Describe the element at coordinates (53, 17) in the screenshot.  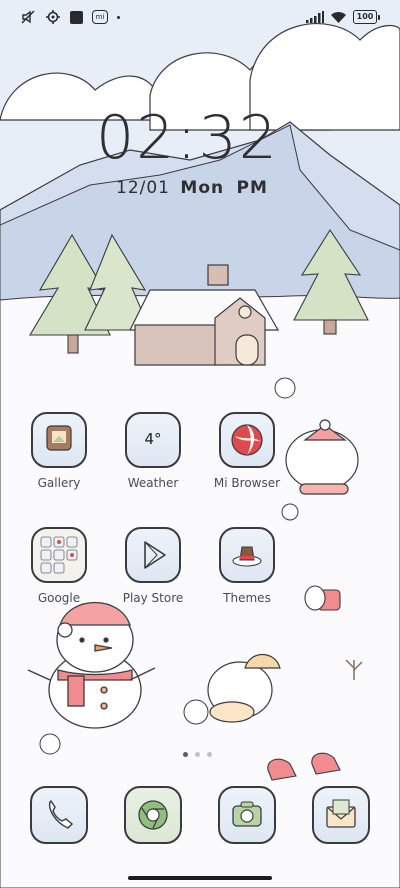
I see `settings-gear-icon` at that location.